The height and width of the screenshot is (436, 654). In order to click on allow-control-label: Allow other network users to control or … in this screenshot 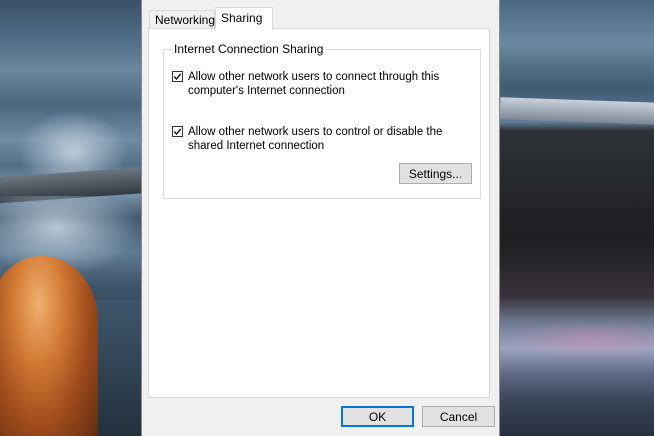, I will do `click(328, 139)`.